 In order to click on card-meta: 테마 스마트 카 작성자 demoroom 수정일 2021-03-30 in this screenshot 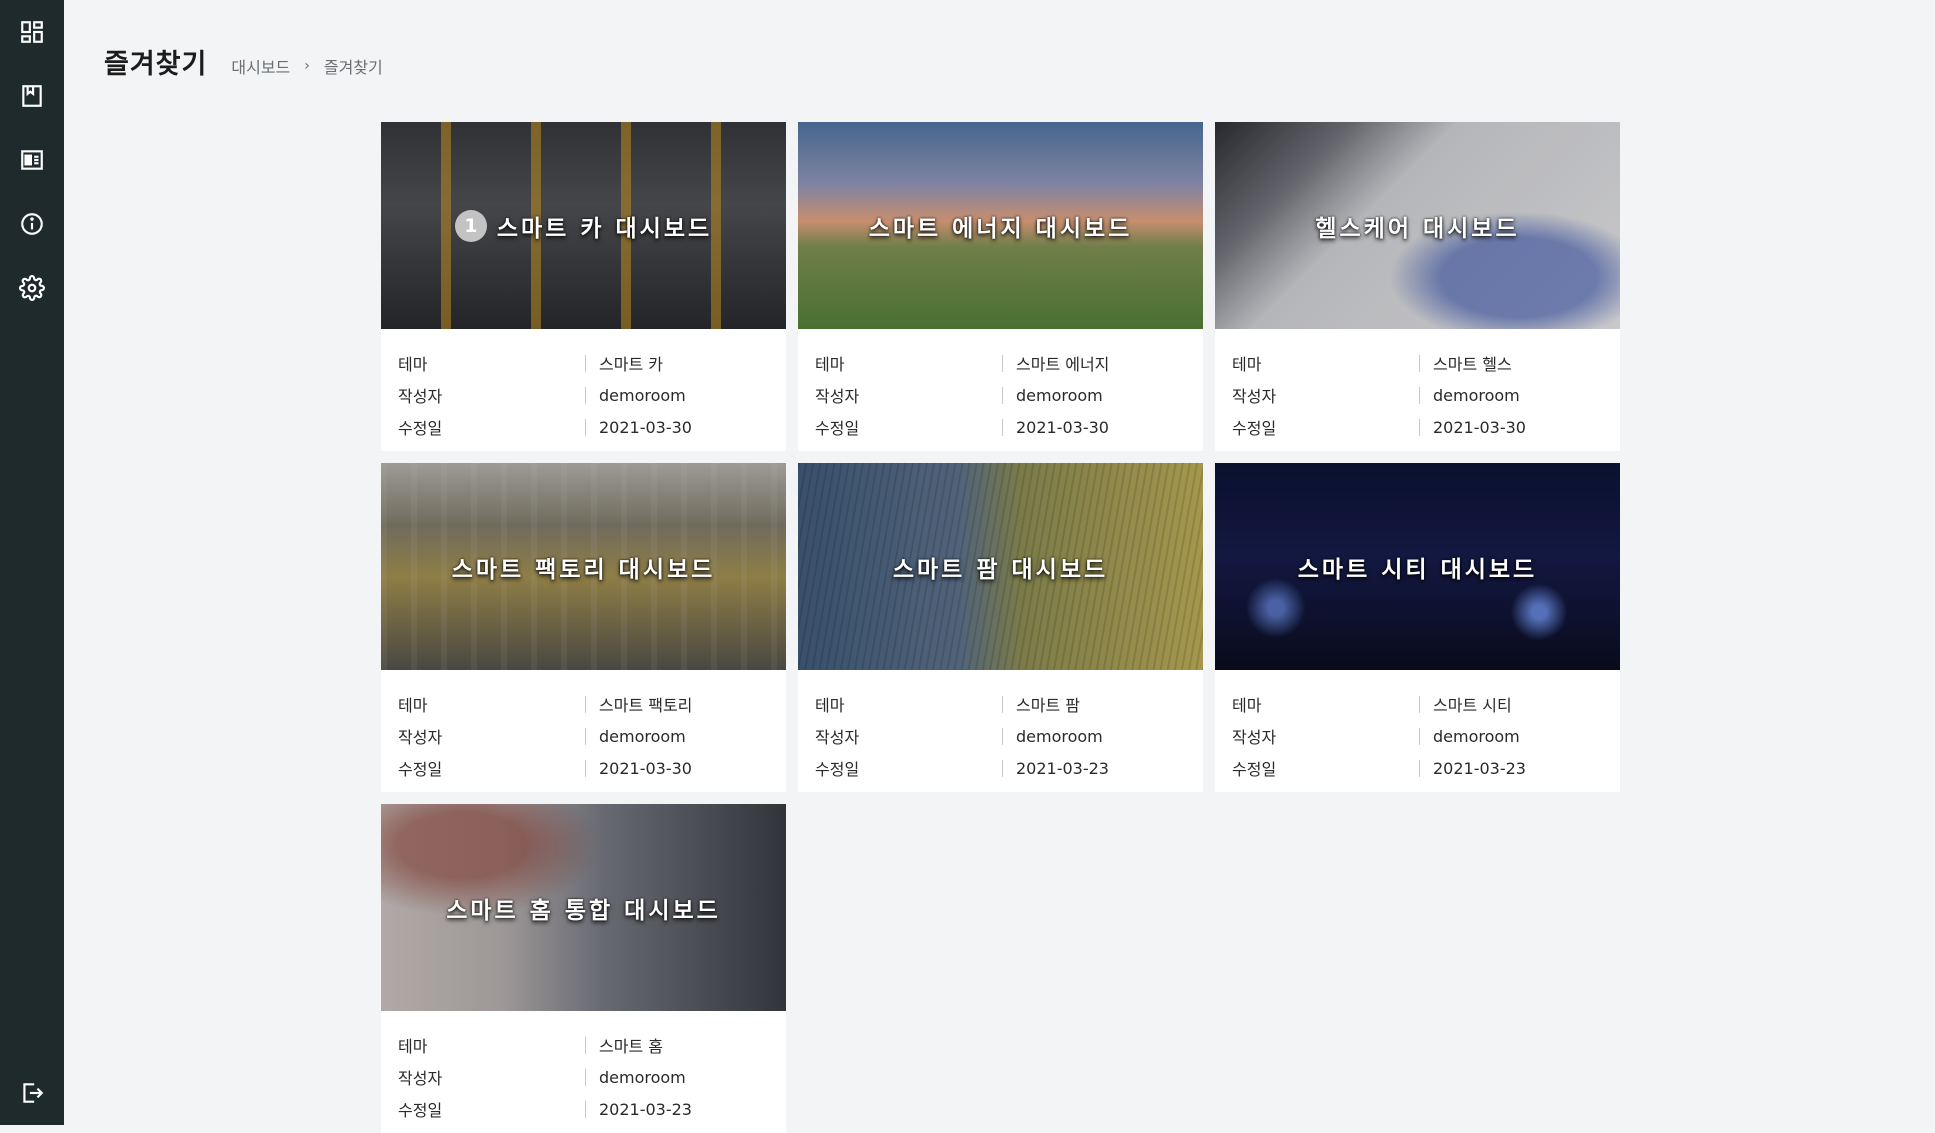, I will do `click(583, 386)`.